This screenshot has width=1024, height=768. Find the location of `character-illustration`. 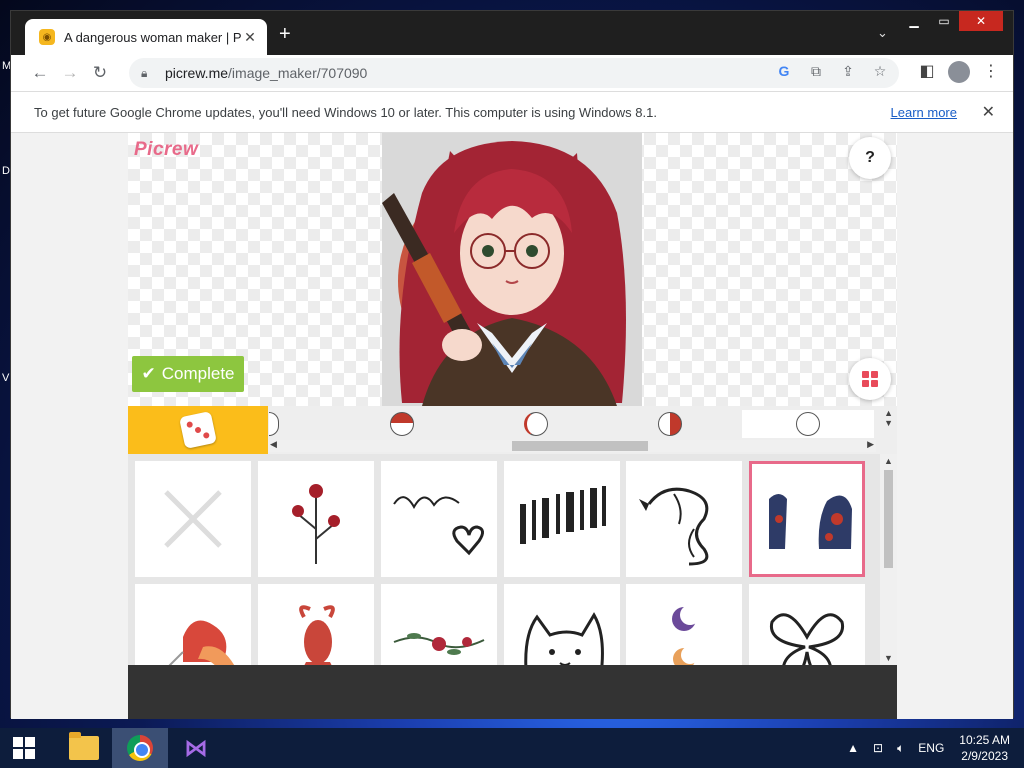

character-illustration is located at coordinates (512, 269).